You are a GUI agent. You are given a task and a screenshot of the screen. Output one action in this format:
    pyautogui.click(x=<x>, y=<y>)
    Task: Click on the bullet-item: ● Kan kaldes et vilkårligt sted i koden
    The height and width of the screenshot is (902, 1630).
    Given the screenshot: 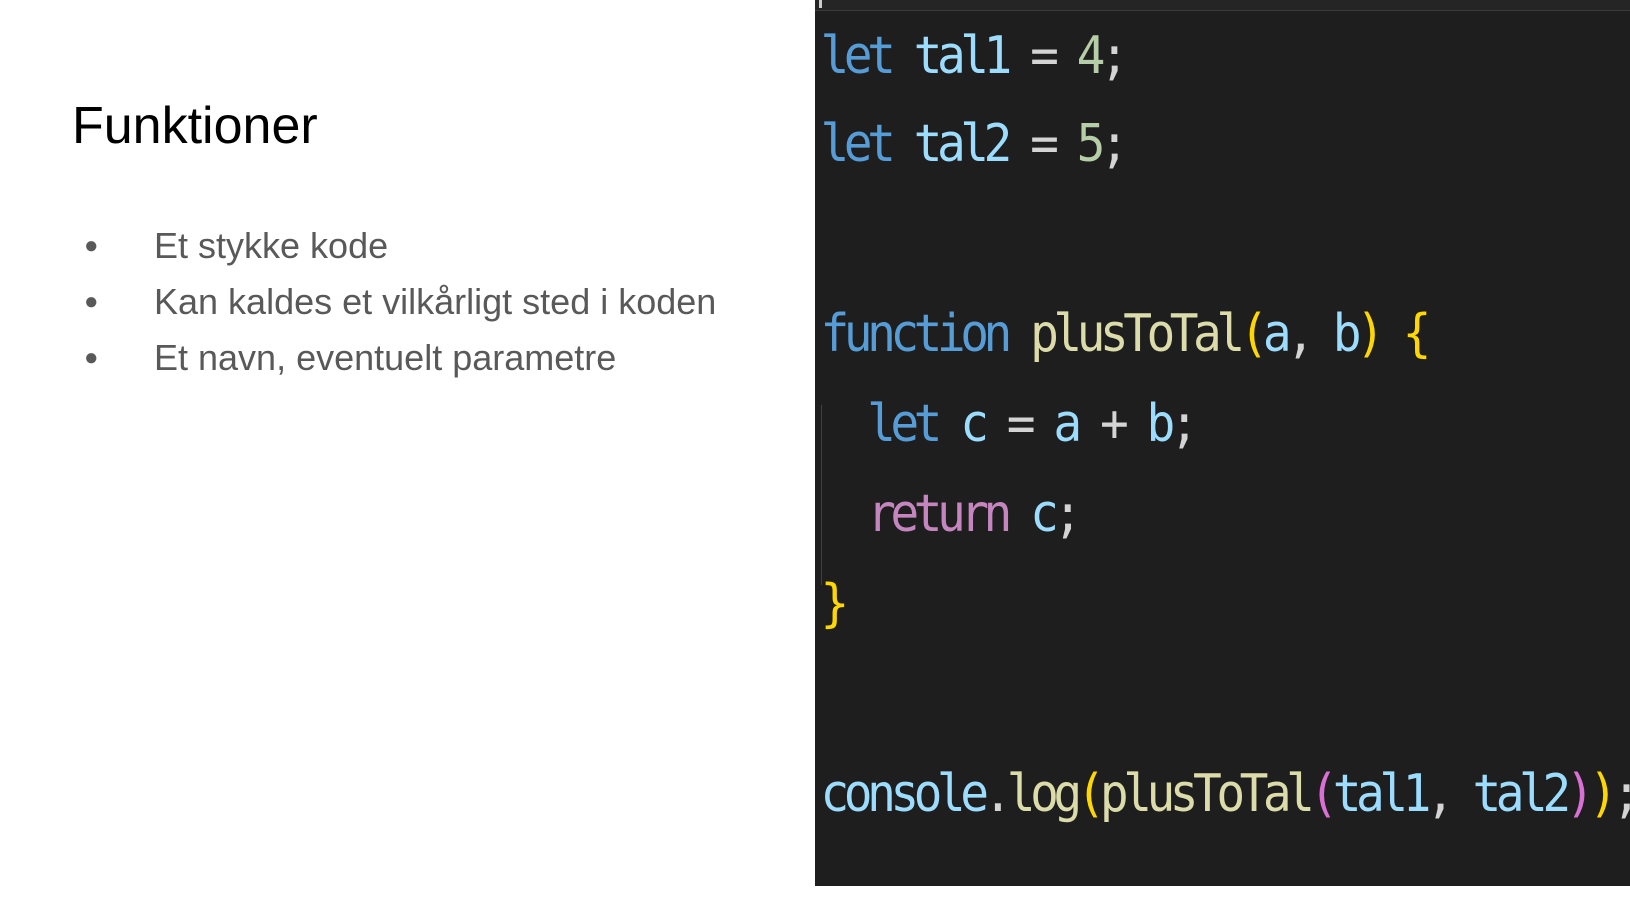 What is the action you would take?
    pyautogui.click(x=400, y=302)
    